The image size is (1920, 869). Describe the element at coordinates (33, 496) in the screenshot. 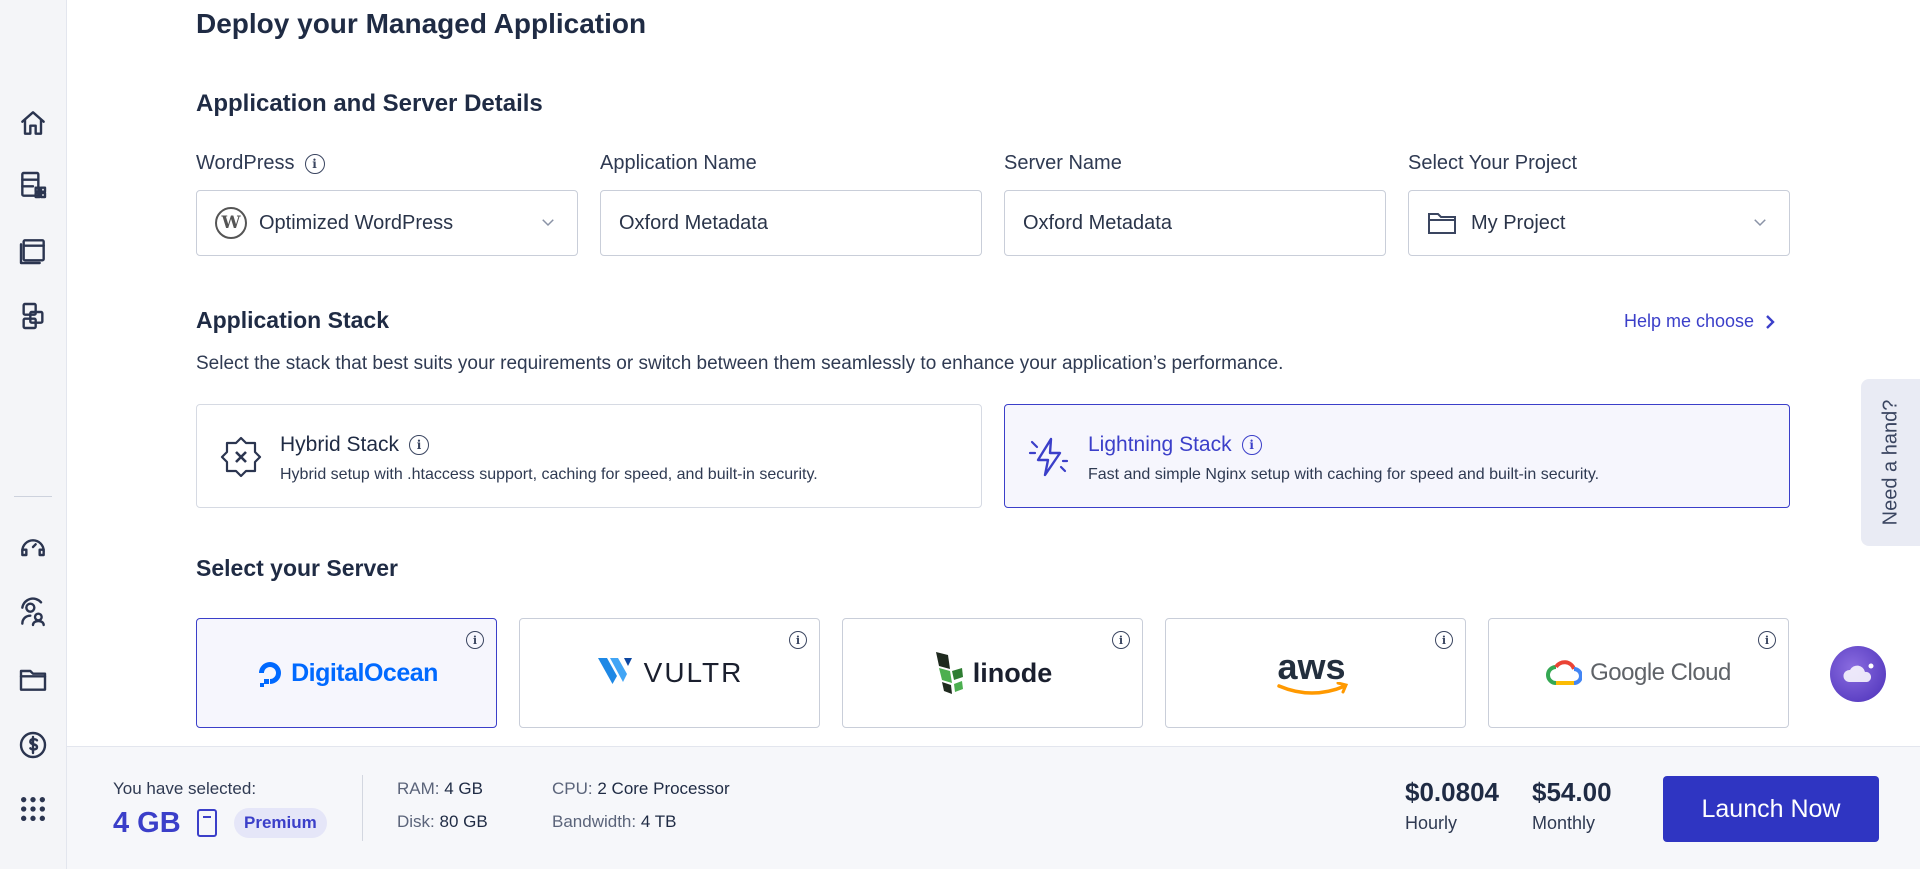

I see `sidebar-divider` at that location.